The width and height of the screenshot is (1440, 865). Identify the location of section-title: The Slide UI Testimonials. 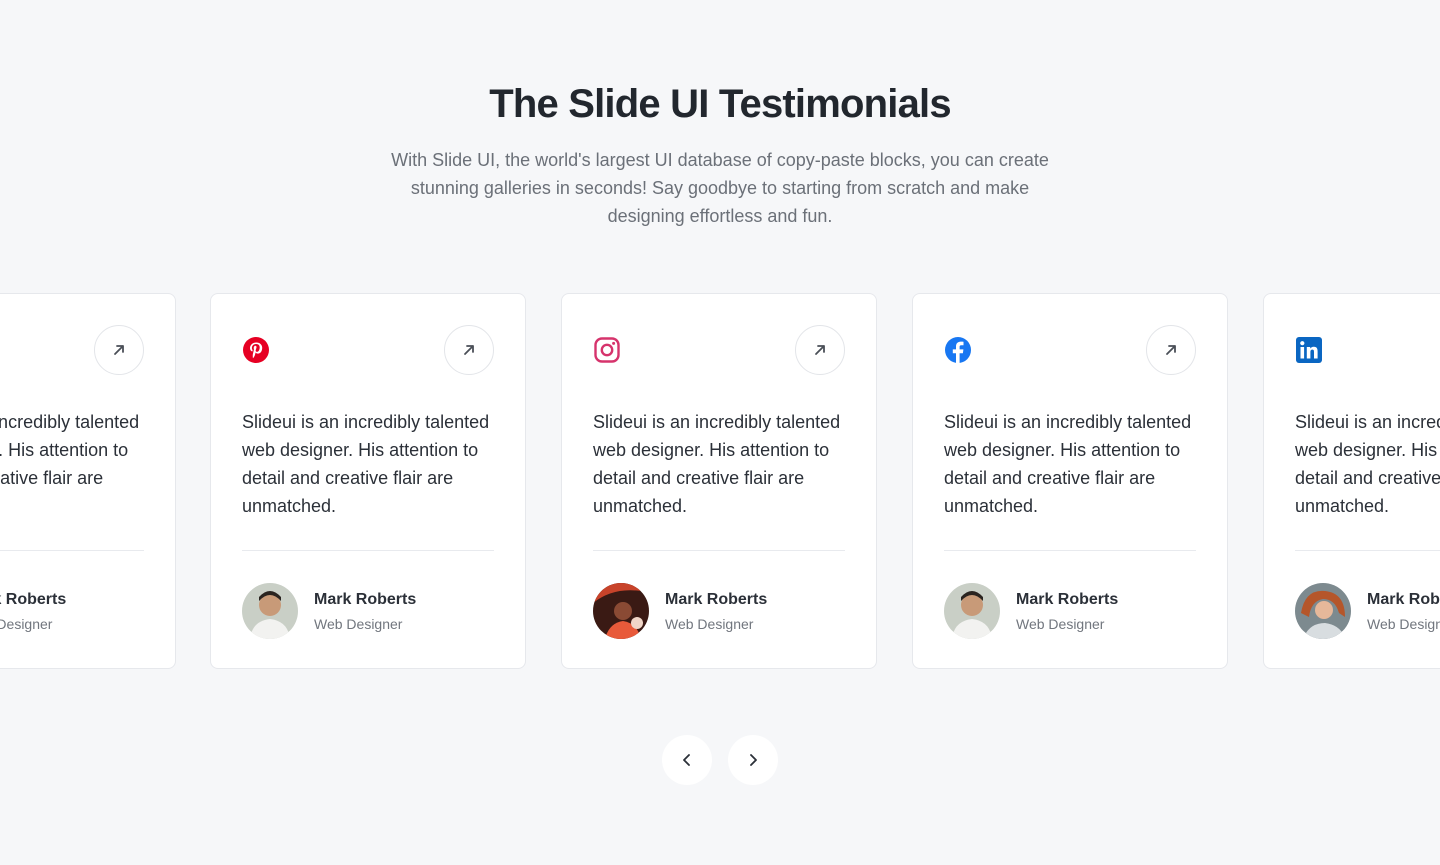
(720, 104).